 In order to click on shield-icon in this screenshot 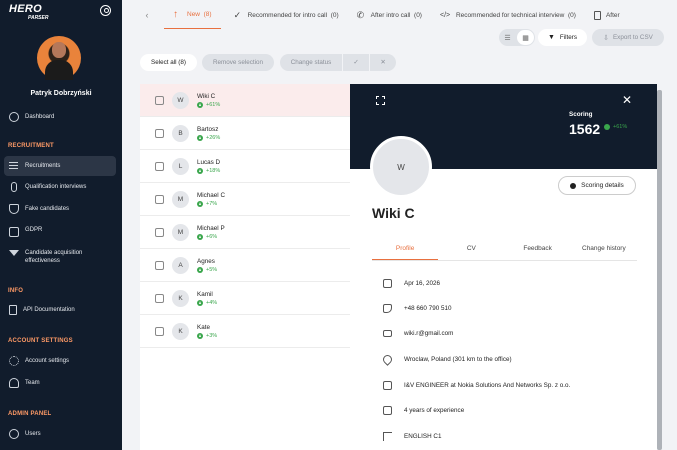, I will do `click(14, 209)`.